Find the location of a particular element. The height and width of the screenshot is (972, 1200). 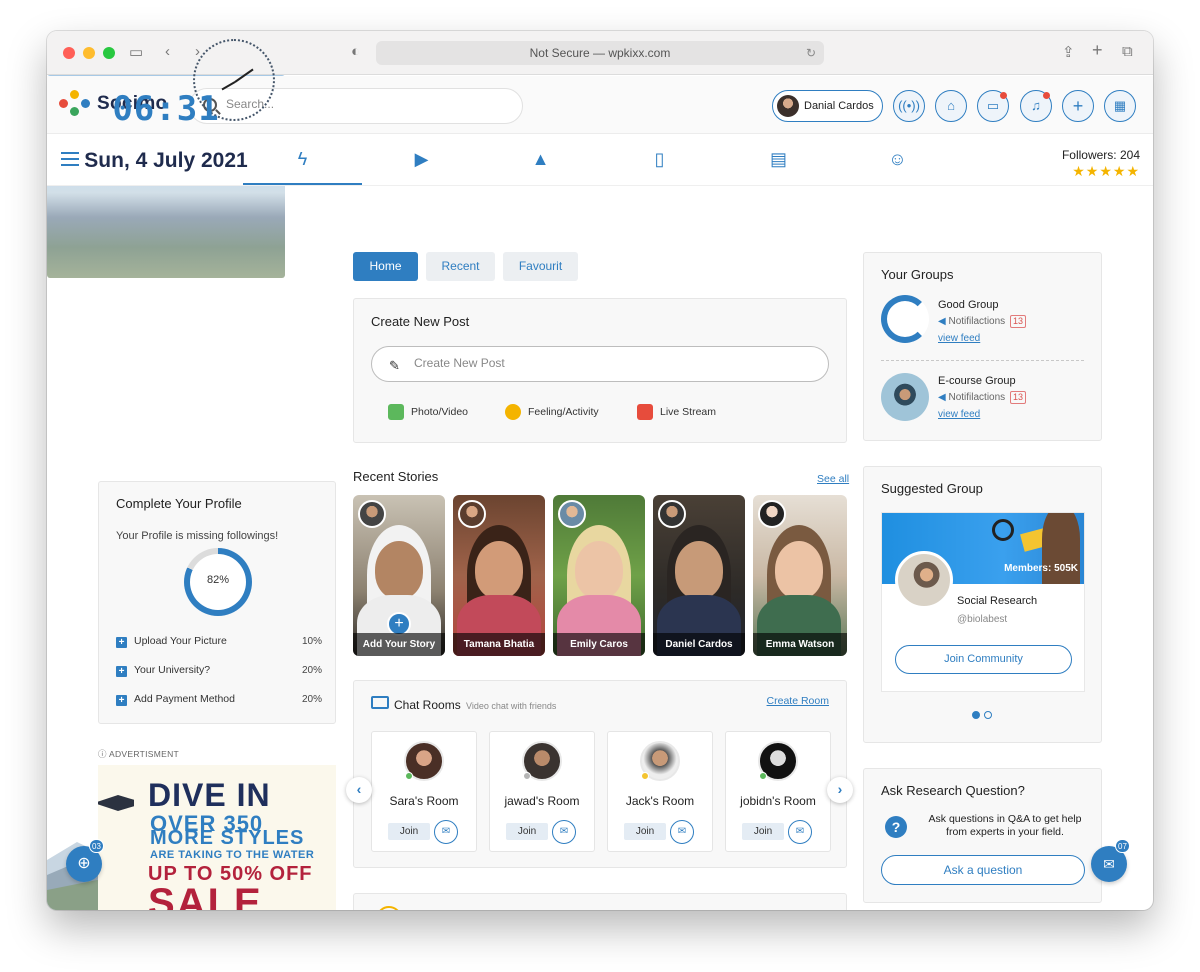

feeling-activity-button: Feeling/Activity is located at coordinates (552, 412).